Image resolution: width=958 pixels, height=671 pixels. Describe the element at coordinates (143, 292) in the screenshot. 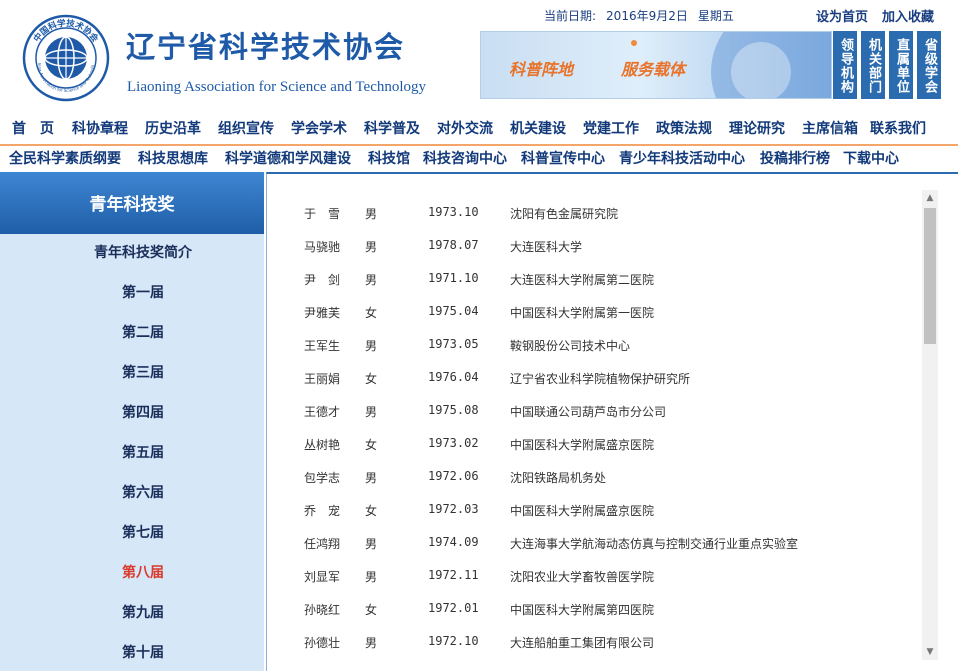

I see `sidebar-item-1: 第一届` at that location.